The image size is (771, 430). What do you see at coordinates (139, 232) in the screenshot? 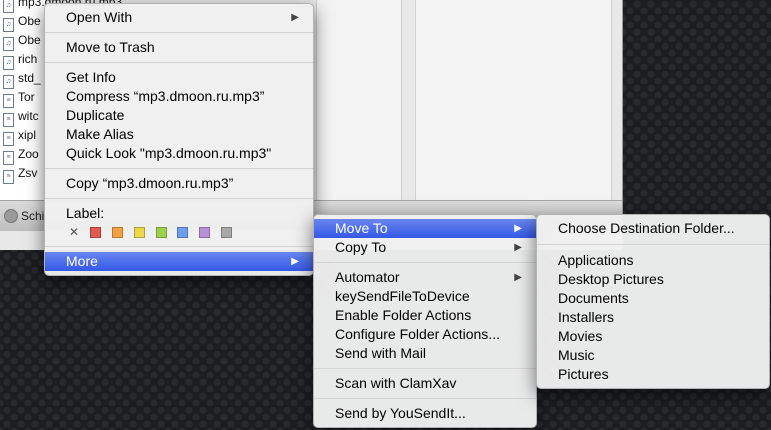
I see `label-yellow-swatch` at bounding box center [139, 232].